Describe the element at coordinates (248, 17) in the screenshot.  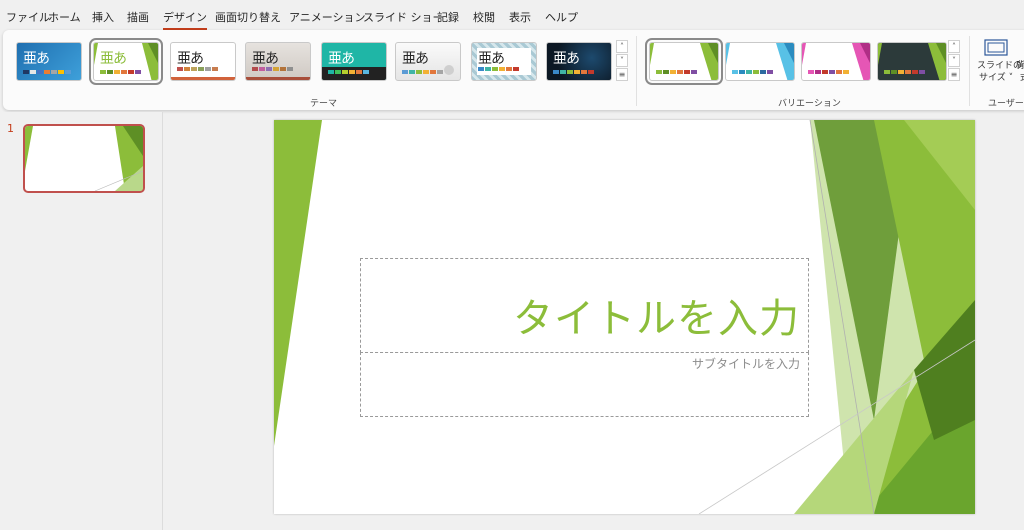
I see `tab-transitions: 画面切り替え` at that location.